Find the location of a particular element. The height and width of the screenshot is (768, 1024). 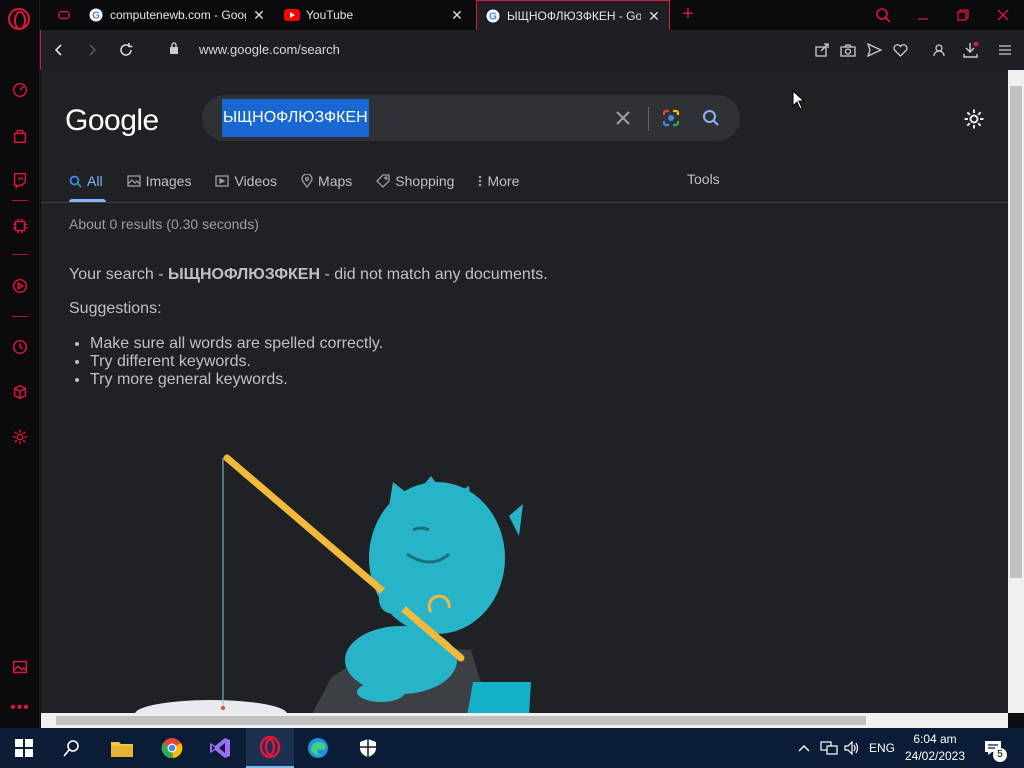

tab-computenewb: G computenewb.com - Goog ✕ is located at coordinates (177, 15).